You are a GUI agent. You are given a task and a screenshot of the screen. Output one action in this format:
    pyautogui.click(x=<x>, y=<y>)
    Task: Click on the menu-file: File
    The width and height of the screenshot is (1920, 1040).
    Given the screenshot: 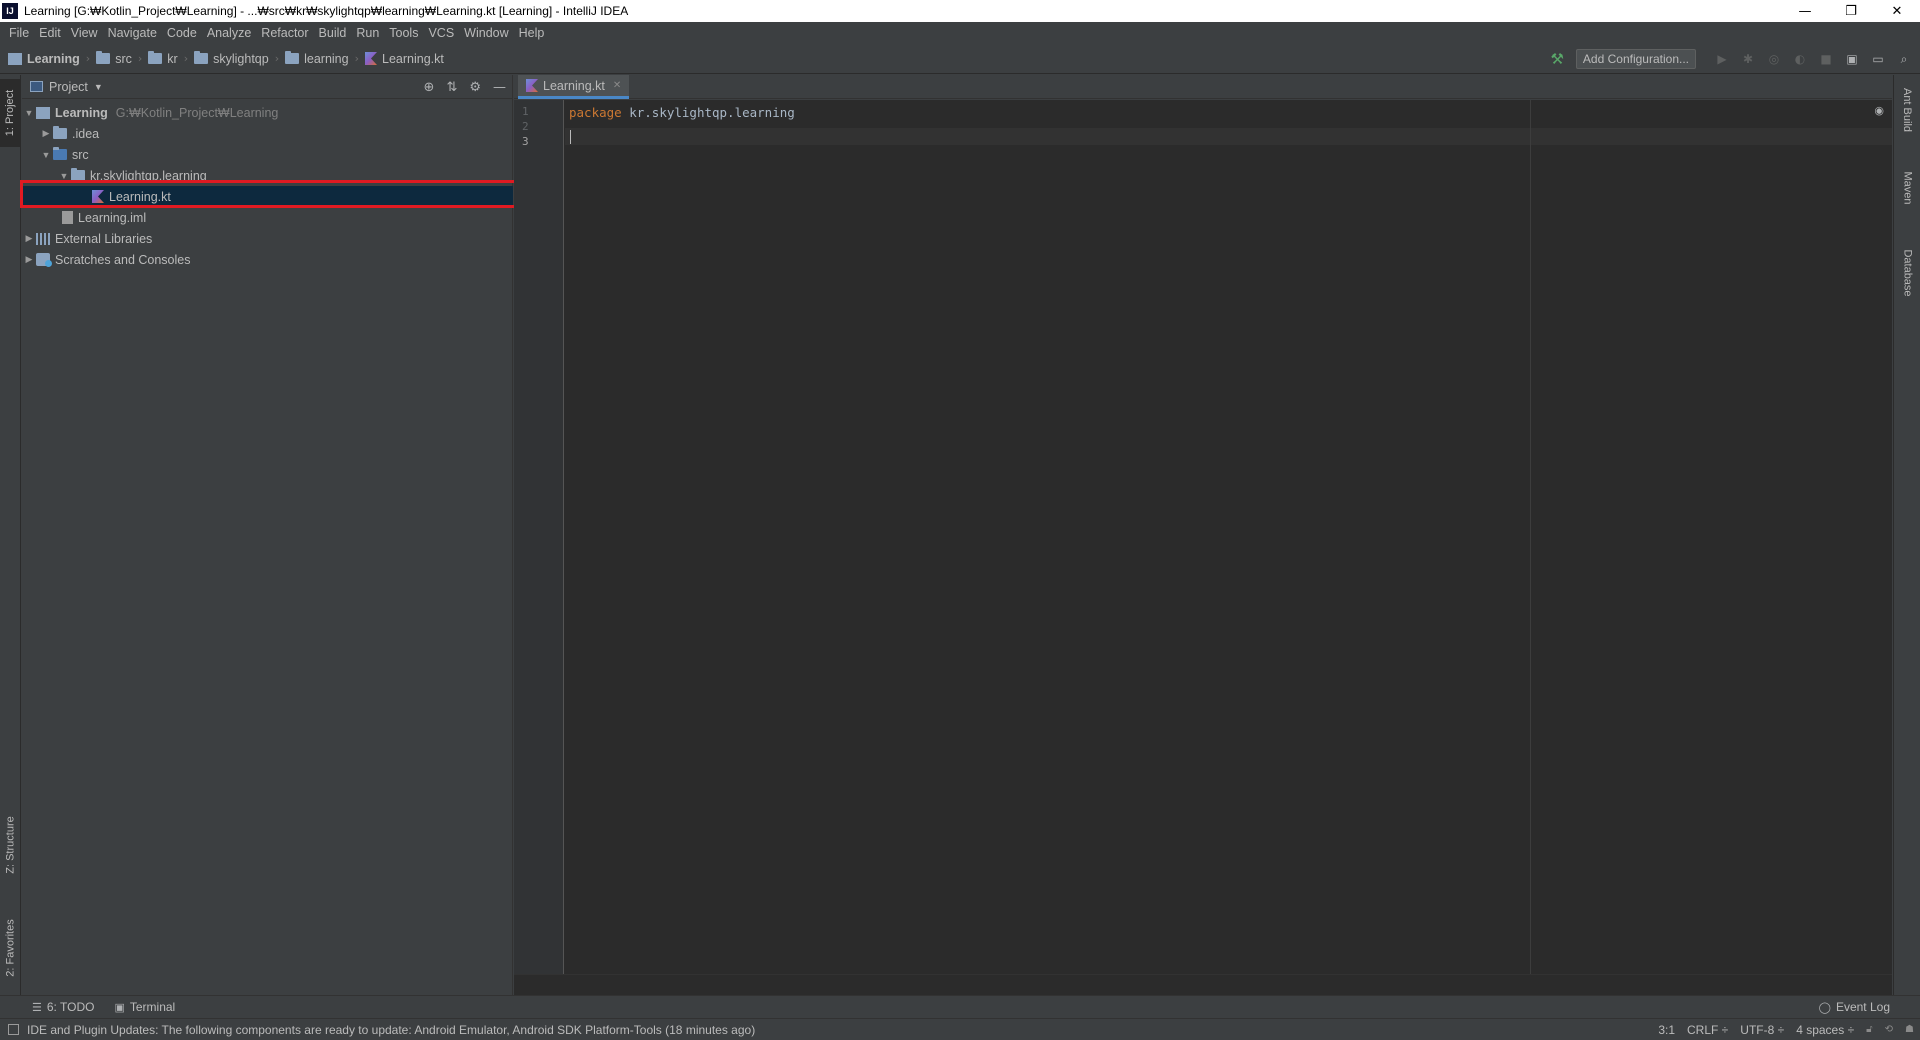 What is the action you would take?
    pyautogui.click(x=19, y=33)
    